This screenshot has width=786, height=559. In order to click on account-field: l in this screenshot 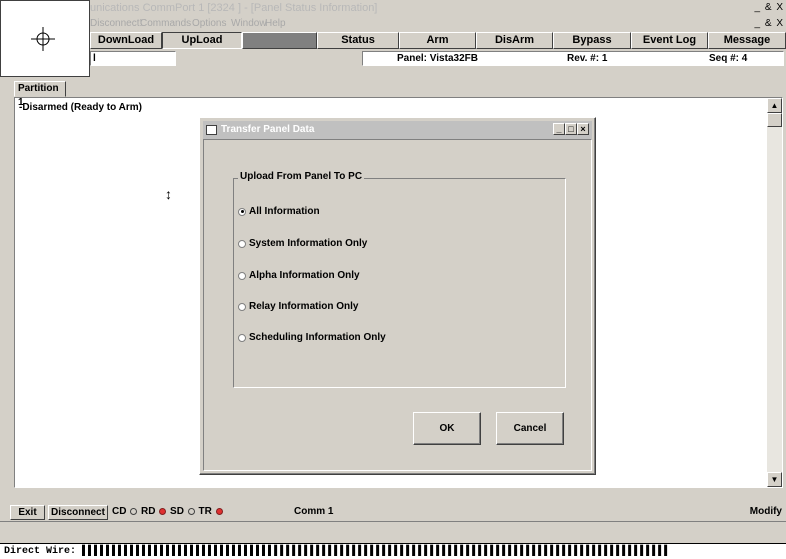, I will do `click(133, 58)`.